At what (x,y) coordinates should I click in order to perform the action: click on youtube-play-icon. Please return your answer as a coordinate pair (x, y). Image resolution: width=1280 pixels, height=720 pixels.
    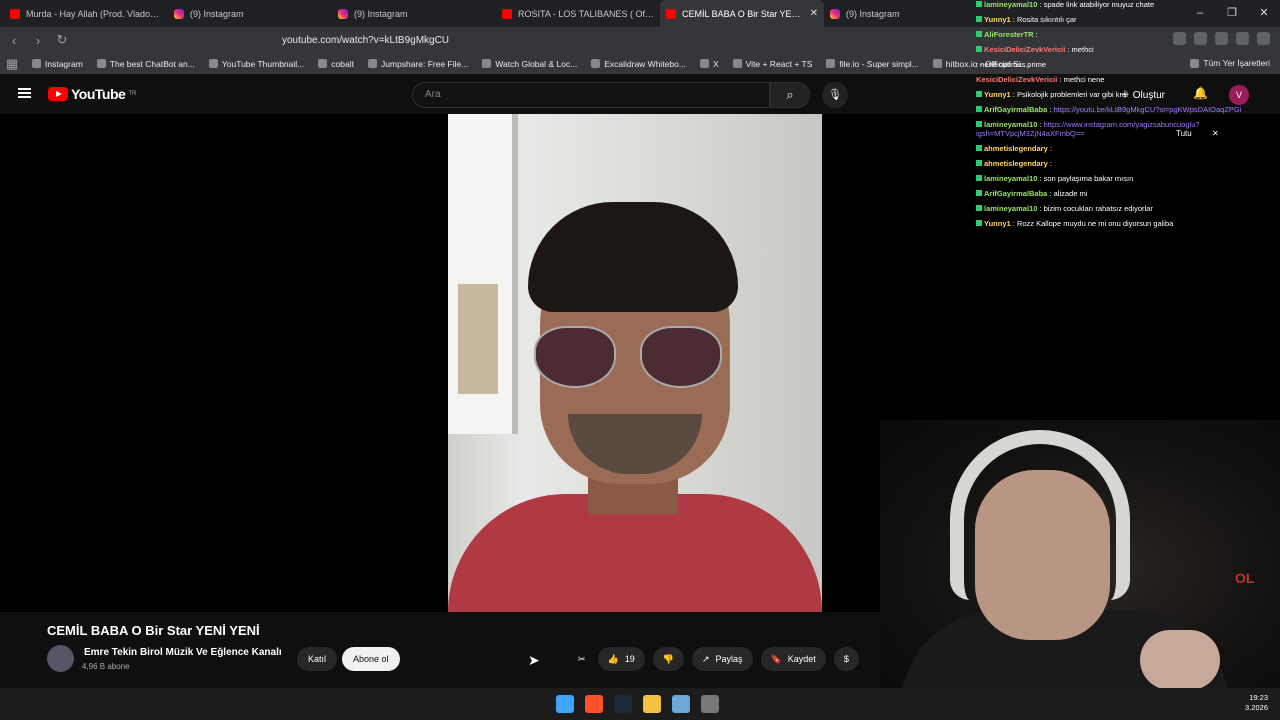
    Looking at the image, I should click on (58, 94).